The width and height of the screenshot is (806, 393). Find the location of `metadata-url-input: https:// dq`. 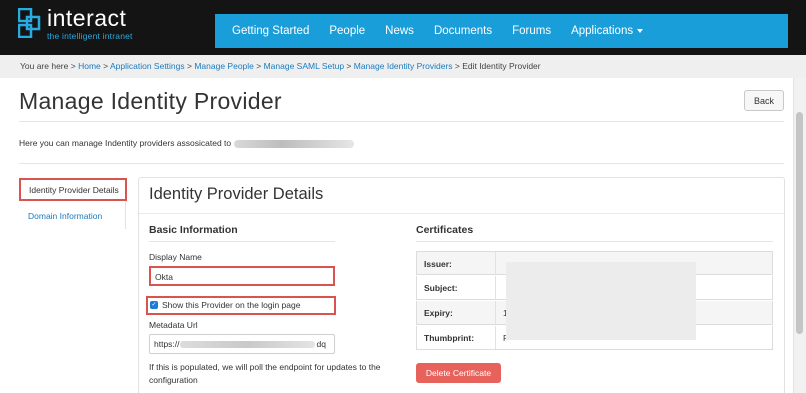

metadata-url-input: https:// dq is located at coordinates (242, 344).